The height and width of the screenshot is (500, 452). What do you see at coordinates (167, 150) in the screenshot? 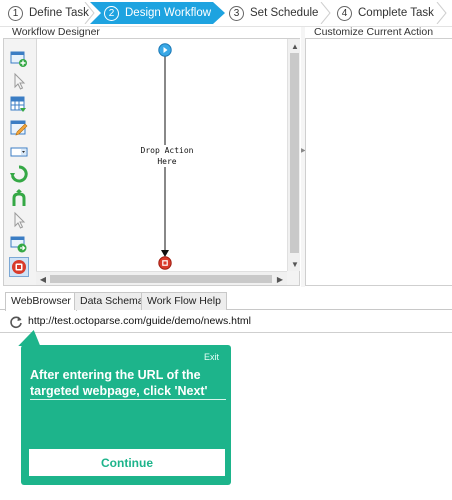
I see `drop-action-line1: Drop Action` at bounding box center [167, 150].